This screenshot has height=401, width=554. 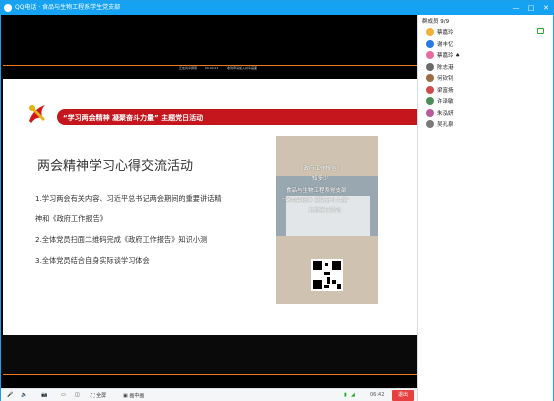 I want to click on member-name: 陈志港, so click(x=445, y=67).